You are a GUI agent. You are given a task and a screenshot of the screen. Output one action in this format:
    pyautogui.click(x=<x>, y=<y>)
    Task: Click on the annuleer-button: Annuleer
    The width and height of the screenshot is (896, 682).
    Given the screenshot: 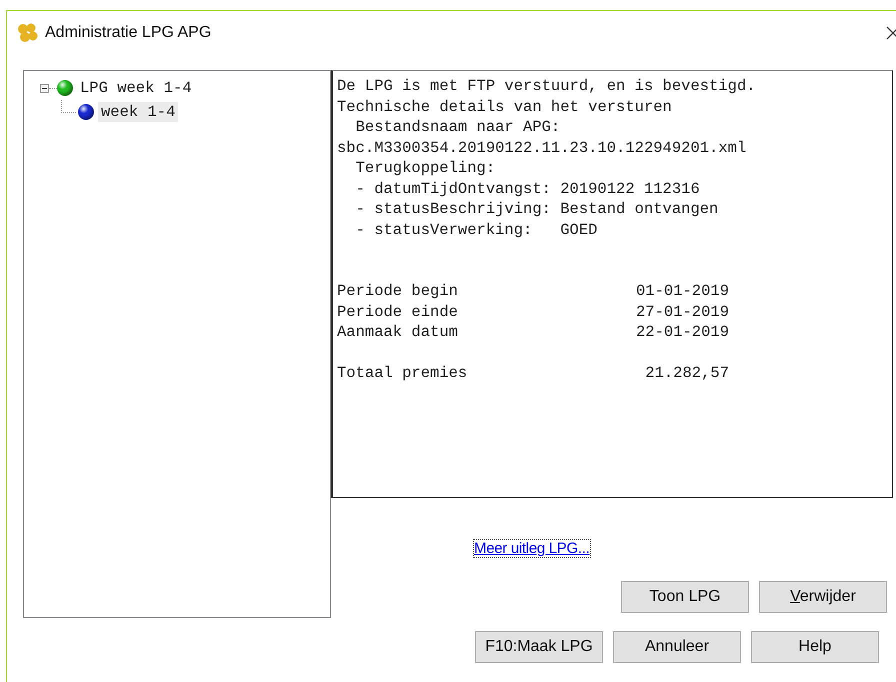 What is the action you would take?
    pyautogui.click(x=677, y=647)
    